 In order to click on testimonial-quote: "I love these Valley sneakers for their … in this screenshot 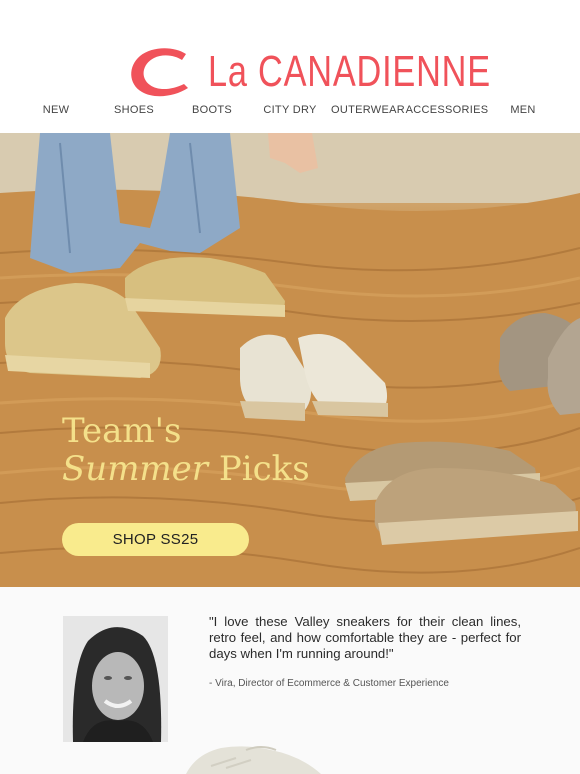, I will do `click(365, 637)`.